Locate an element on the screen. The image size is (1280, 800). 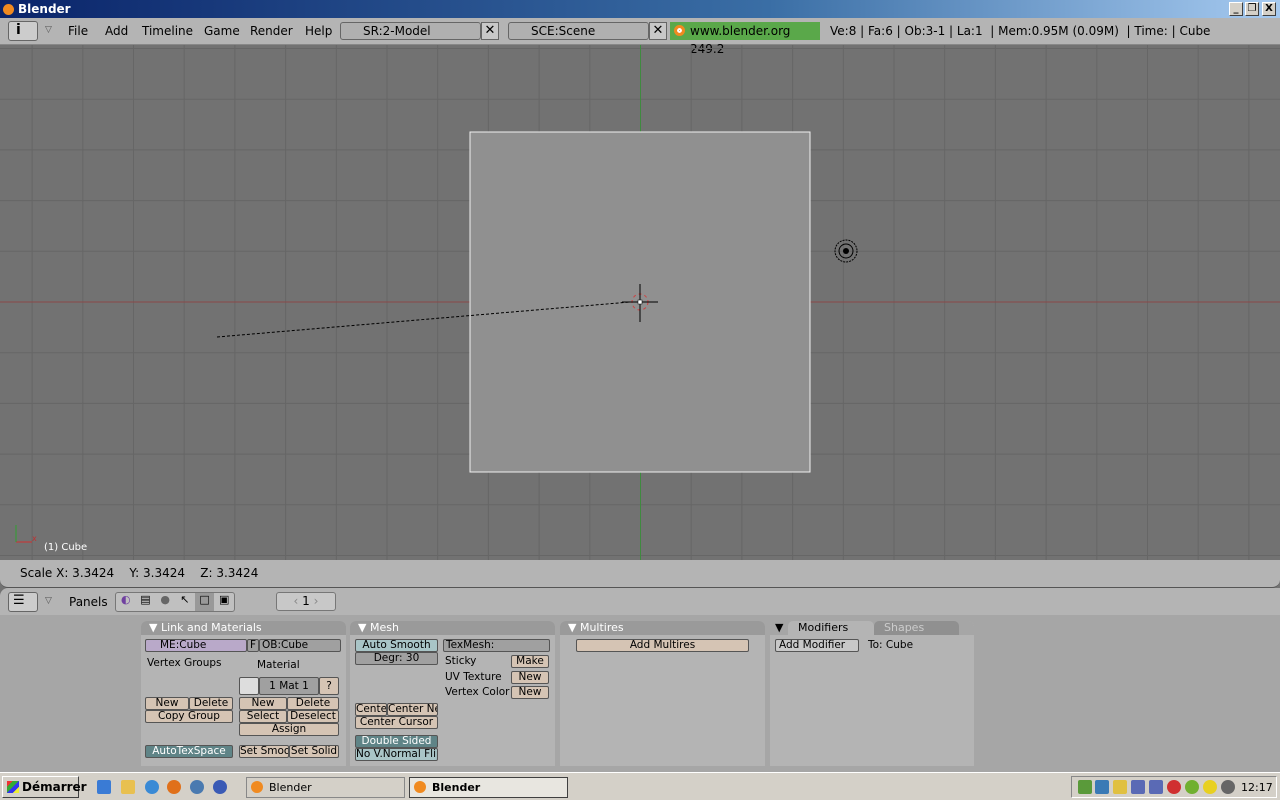
autotexspace-toggle: AutoTexSpace is located at coordinates (189, 751).